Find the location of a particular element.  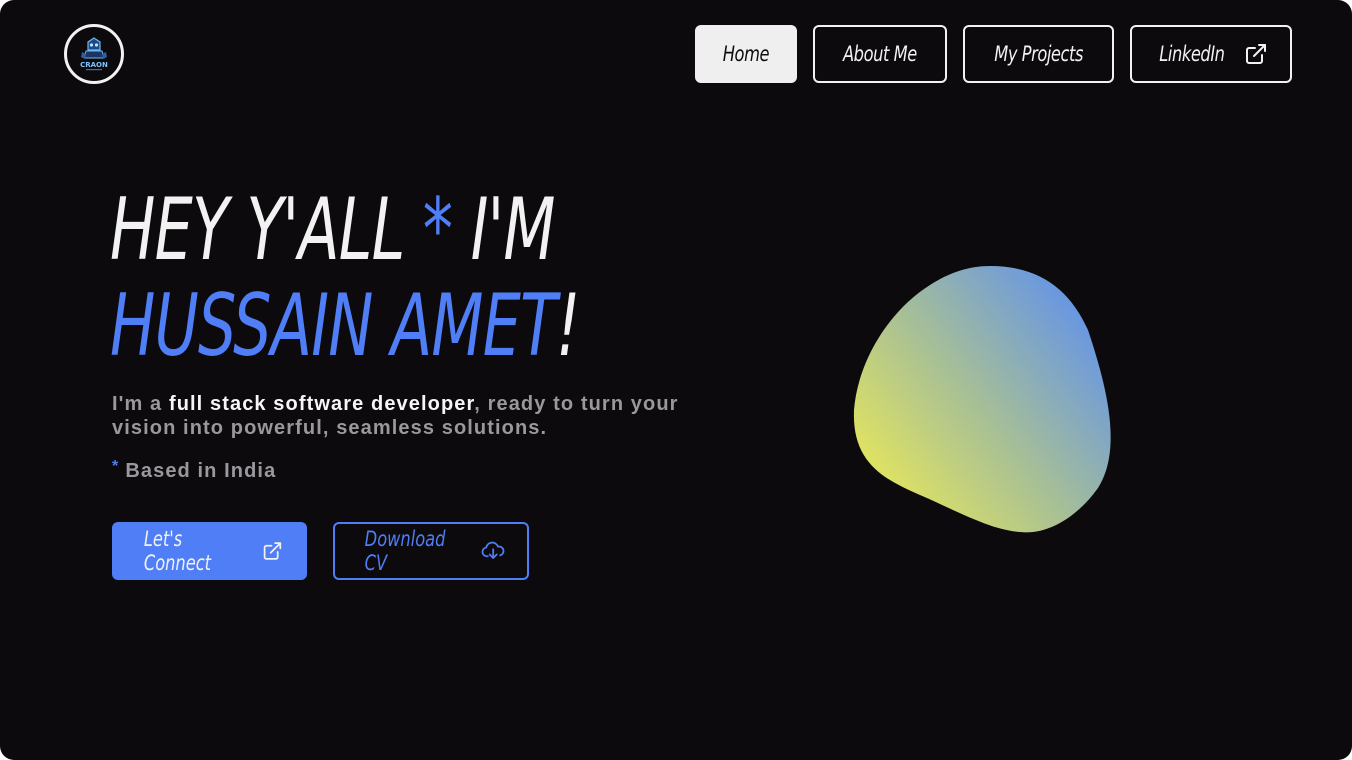

logo: CRAON is located at coordinates (94, 54).